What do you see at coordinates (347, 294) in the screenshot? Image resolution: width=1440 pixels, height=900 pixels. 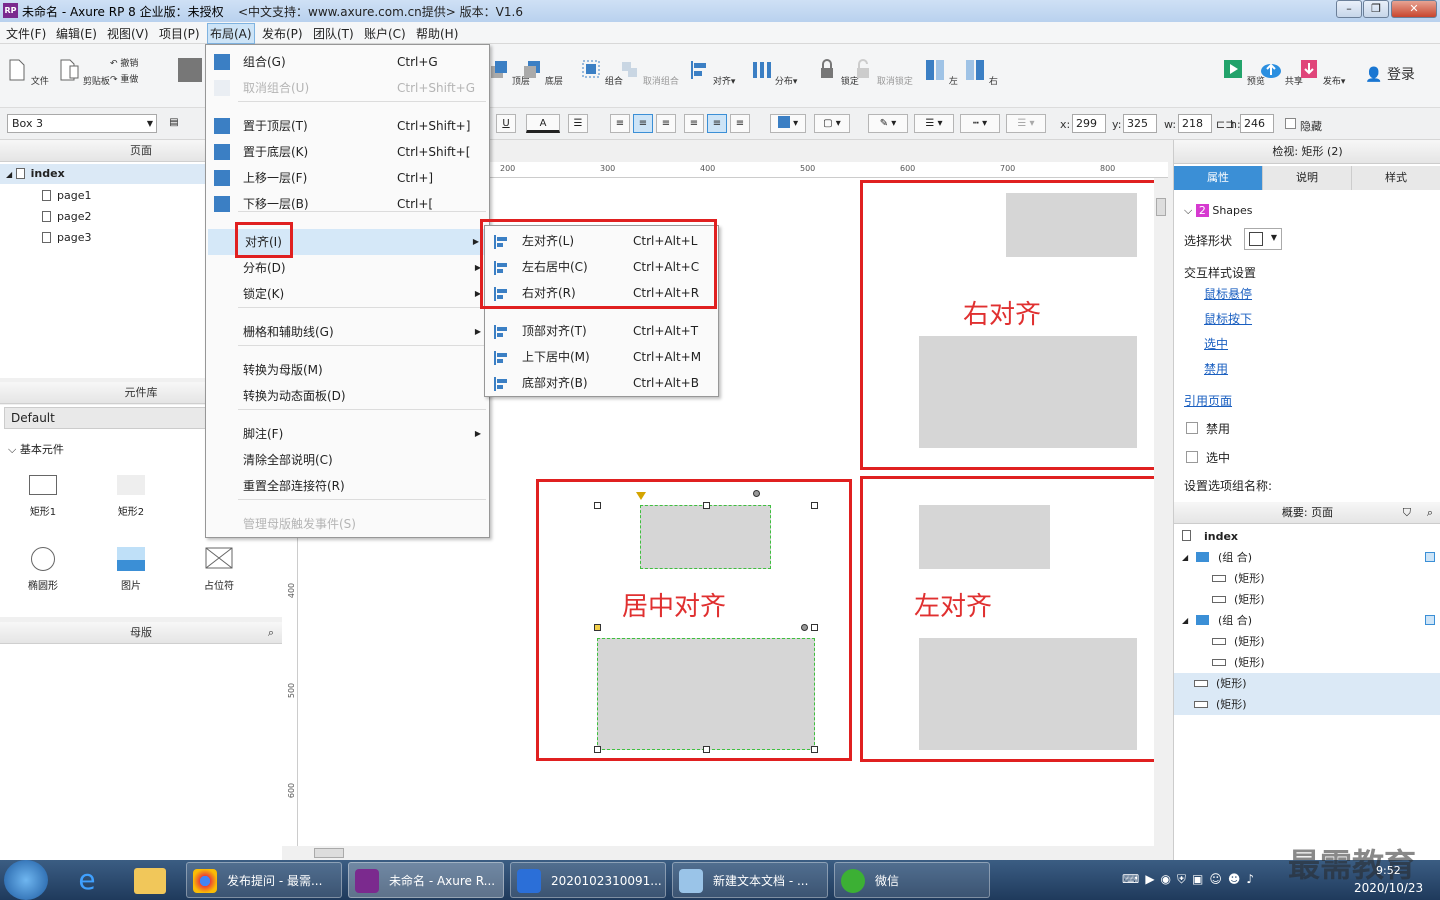 I see `layout-menu-item: 锁定(K) ▶` at bounding box center [347, 294].